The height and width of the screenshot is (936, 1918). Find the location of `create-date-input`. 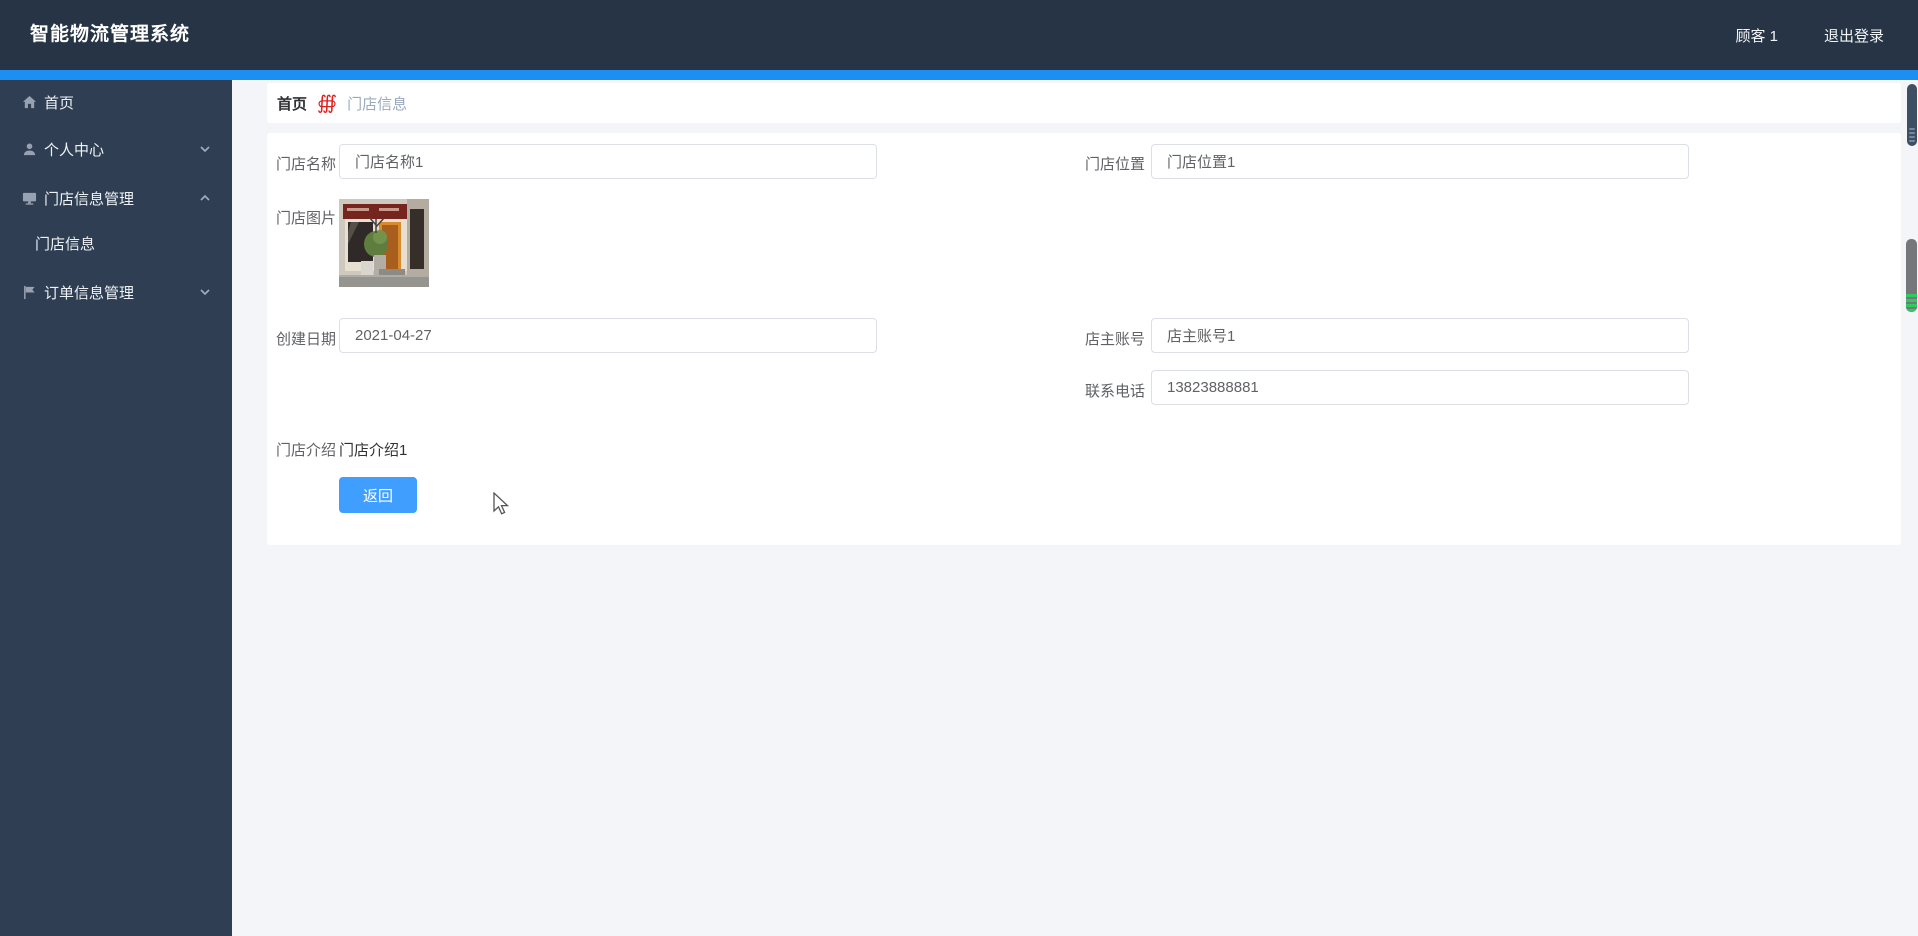

create-date-input is located at coordinates (608, 335).